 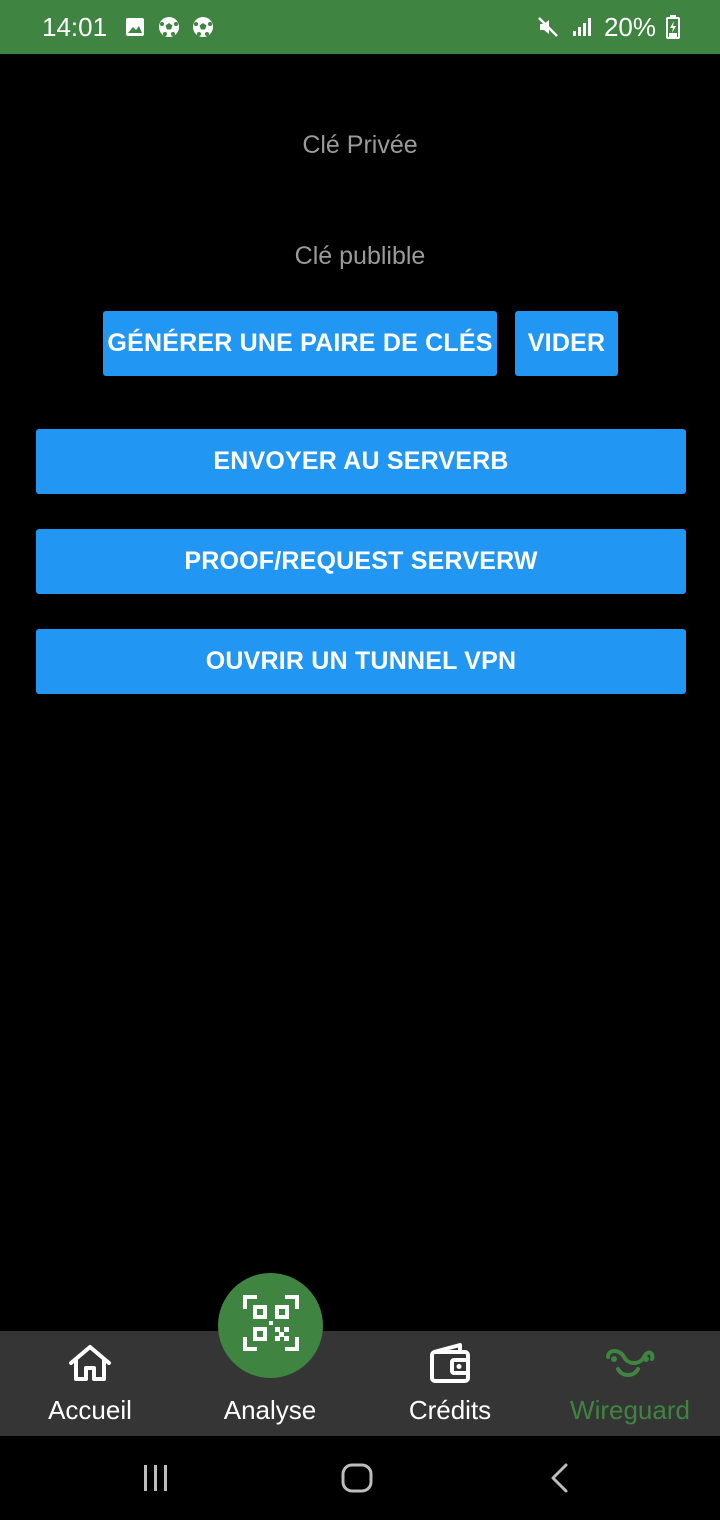 What do you see at coordinates (548, 27) in the screenshot?
I see `mute-icon` at bounding box center [548, 27].